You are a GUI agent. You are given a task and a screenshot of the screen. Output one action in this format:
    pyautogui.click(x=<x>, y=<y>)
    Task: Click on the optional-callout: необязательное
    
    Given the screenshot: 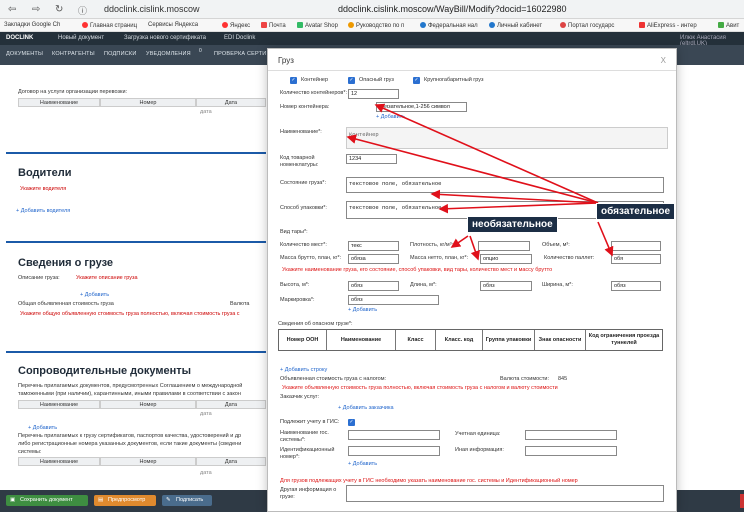 What is the action you would take?
    pyautogui.click(x=512, y=224)
    